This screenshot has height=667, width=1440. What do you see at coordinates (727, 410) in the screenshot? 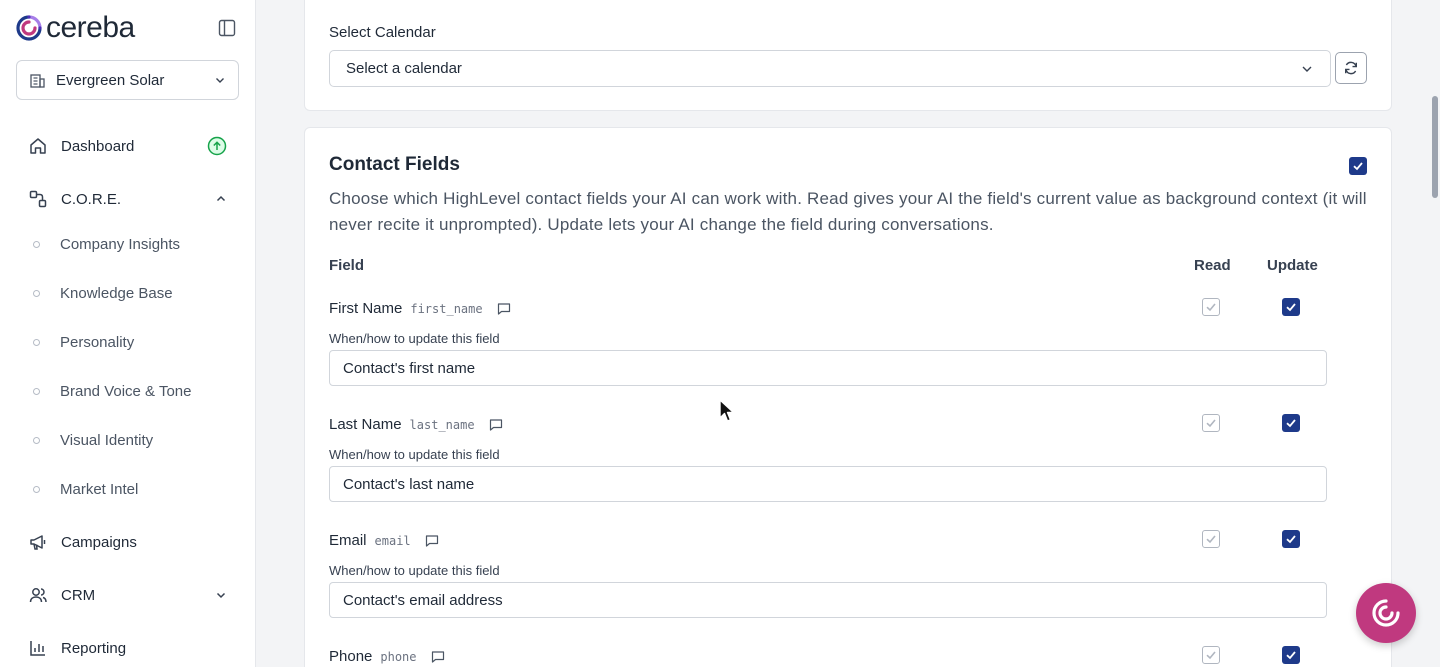
I see `mouse-cursor-icon` at bounding box center [727, 410].